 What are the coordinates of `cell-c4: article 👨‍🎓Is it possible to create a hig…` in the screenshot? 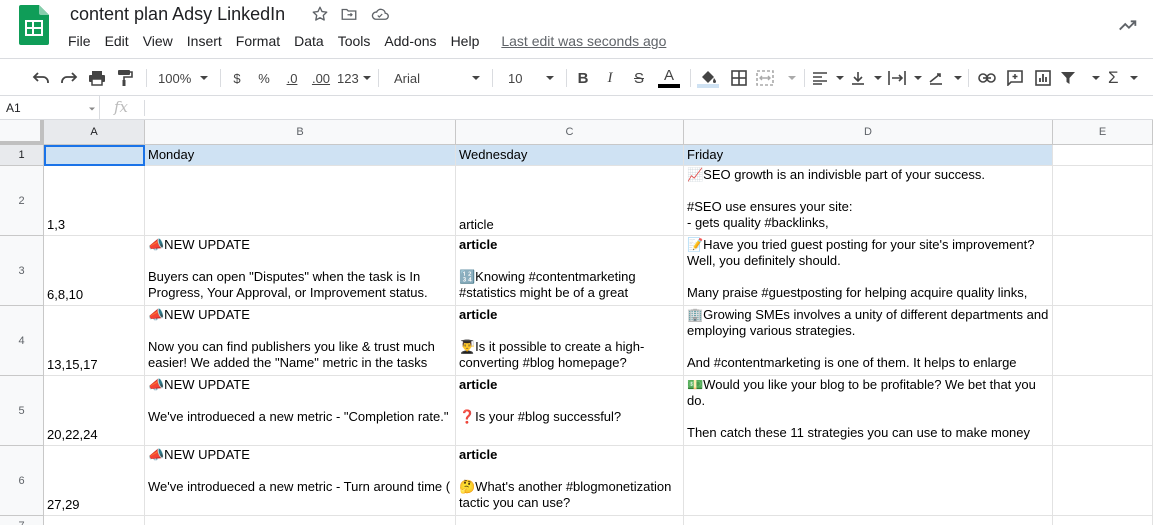 It's located at (570, 341).